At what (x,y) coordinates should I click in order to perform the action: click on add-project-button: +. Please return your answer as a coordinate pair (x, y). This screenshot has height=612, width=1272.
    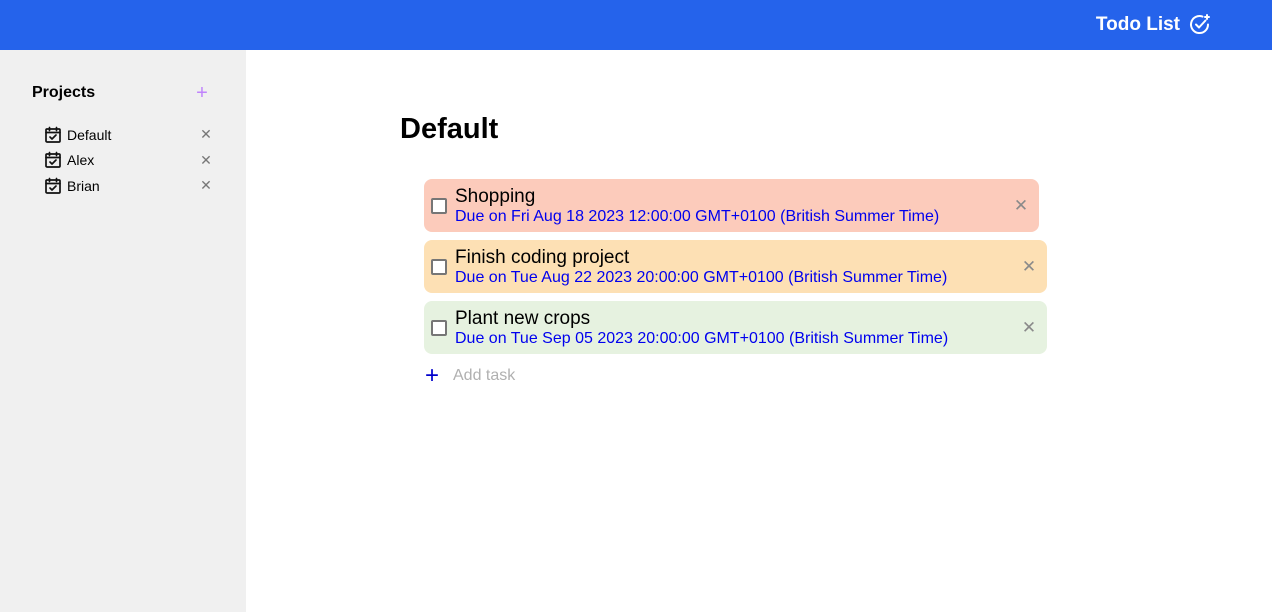
    Looking at the image, I should click on (202, 93).